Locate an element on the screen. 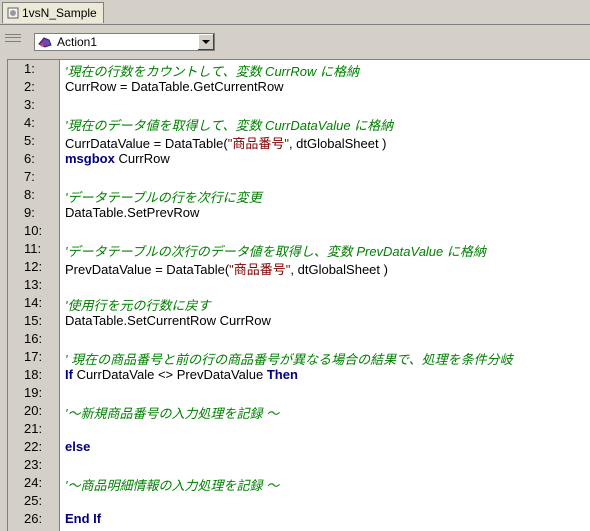 The height and width of the screenshot is (531, 590). code-token: DataTable.SetPrevRow is located at coordinates (132, 212).